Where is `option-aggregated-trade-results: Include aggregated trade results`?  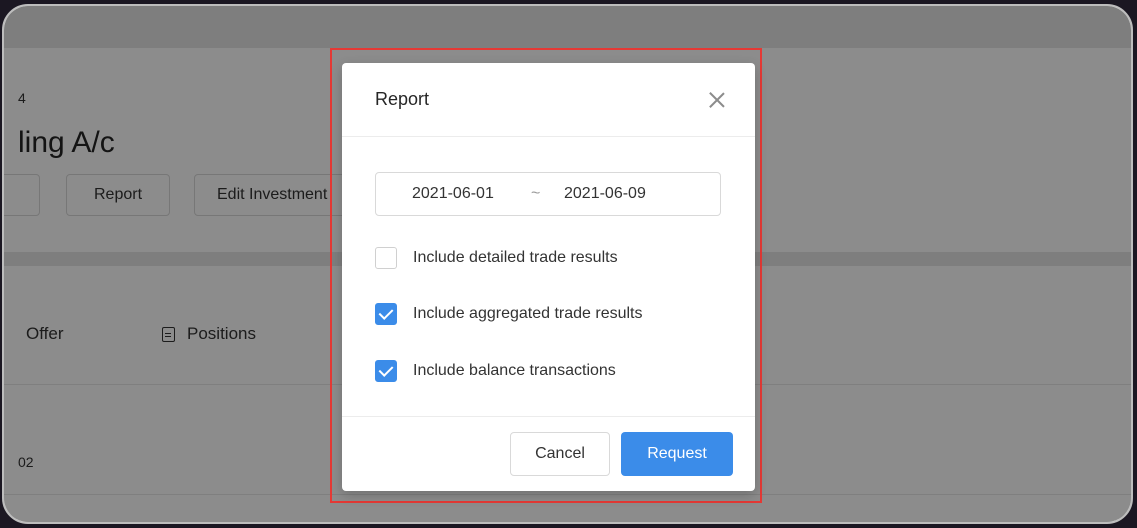 option-aggregated-trade-results: Include aggregated trade results is located at coordinates (508, 314).